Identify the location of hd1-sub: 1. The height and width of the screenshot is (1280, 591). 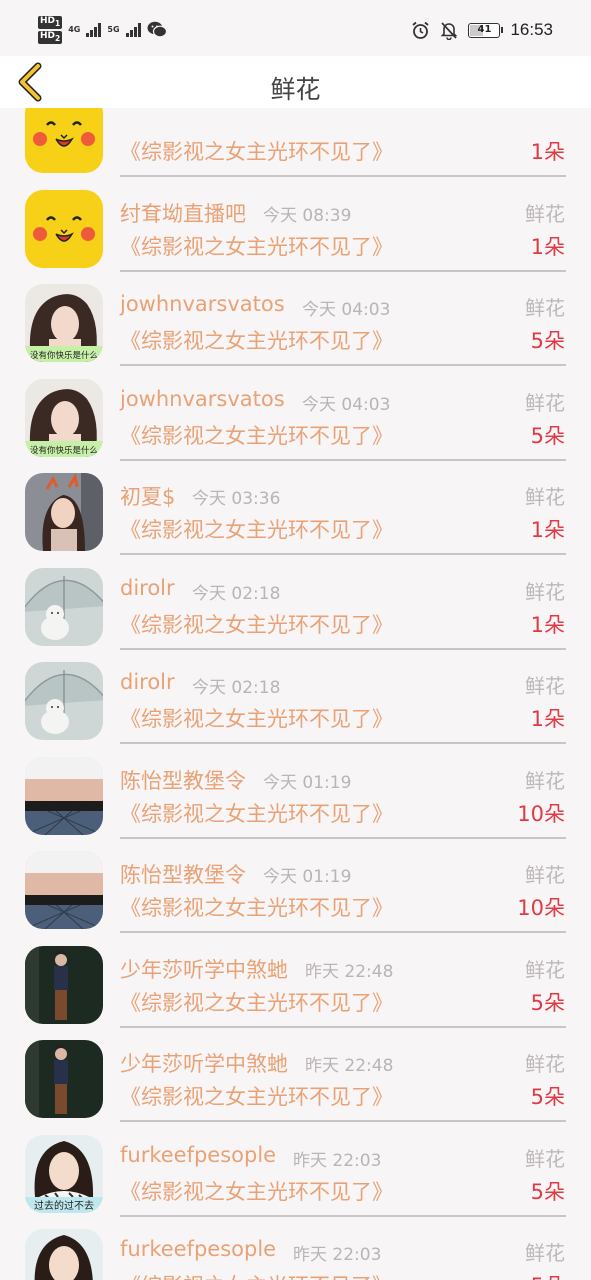
(58, 23).